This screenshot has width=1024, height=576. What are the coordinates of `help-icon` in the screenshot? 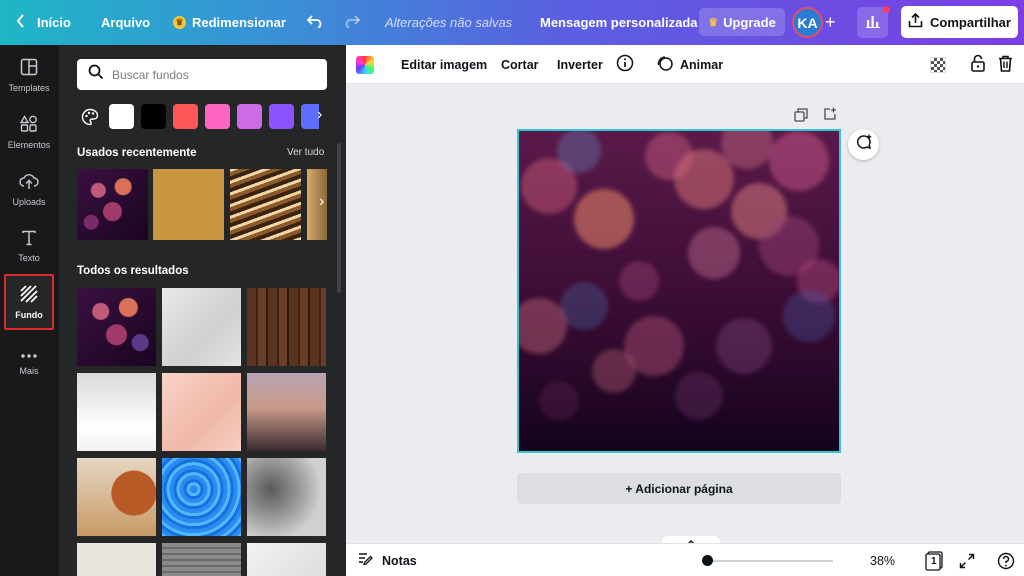 It's located at (1006, 561).